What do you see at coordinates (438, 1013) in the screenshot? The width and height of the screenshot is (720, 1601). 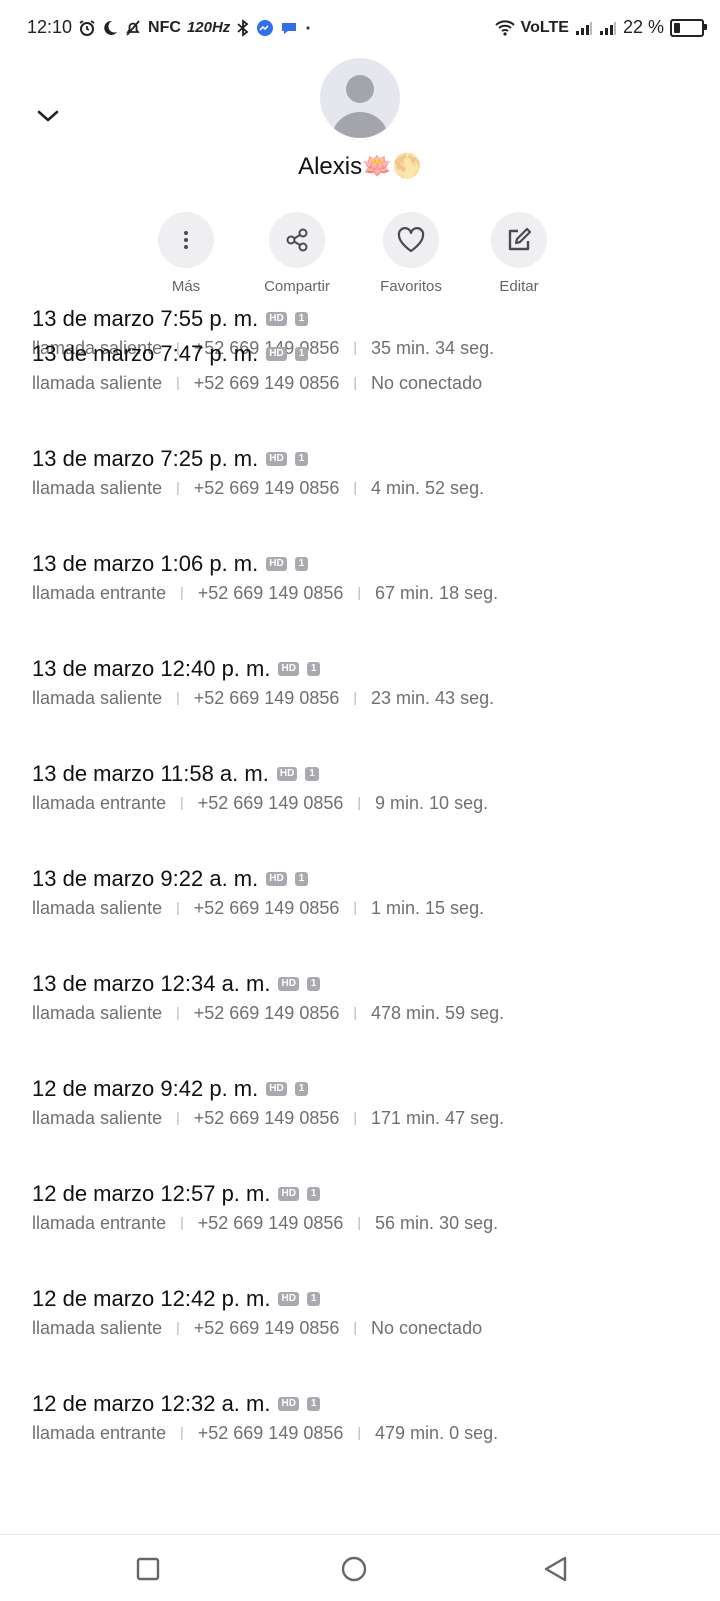 I see `call-duration: 478 min. 59 seg.` at bounding box center [438, 1013].